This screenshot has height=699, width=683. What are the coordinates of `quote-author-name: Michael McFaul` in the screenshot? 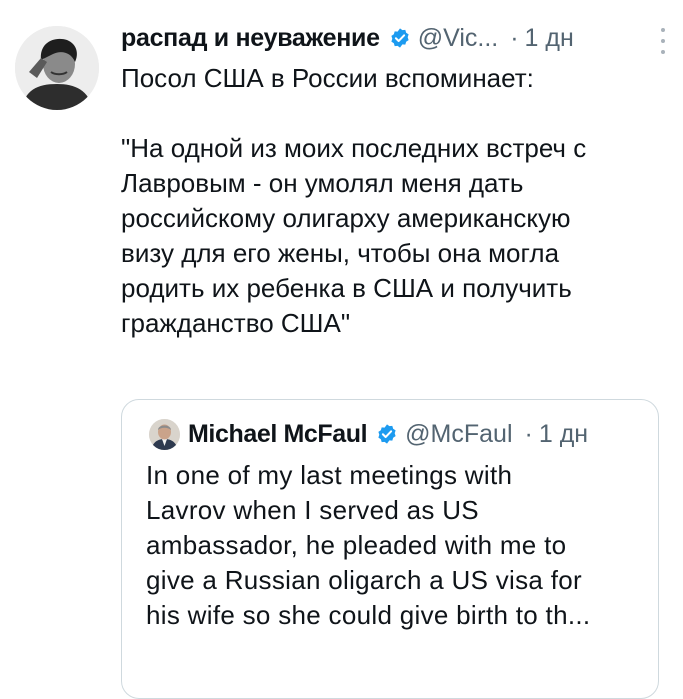 It's located at (278, 434).